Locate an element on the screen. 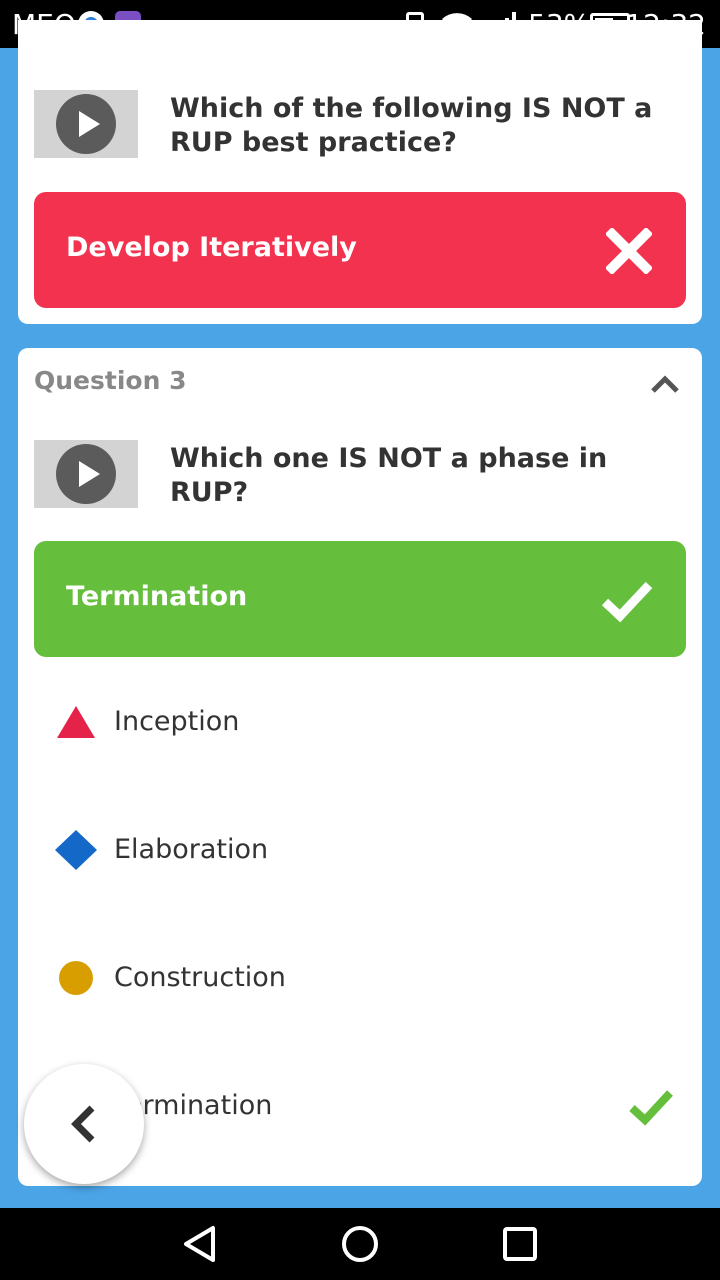 This screenshot has width=720, height=1280. option-termination: Termination is located at coordinates (364, 1106).